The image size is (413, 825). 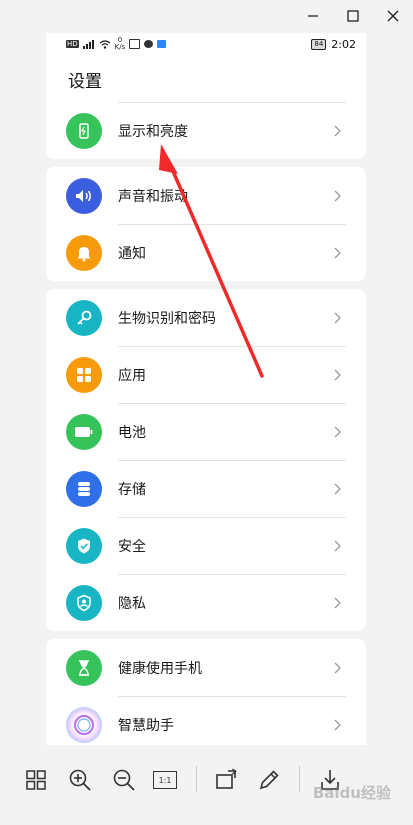 I want to click on settings-item-apps: 应用, so click(x=206, y=374).